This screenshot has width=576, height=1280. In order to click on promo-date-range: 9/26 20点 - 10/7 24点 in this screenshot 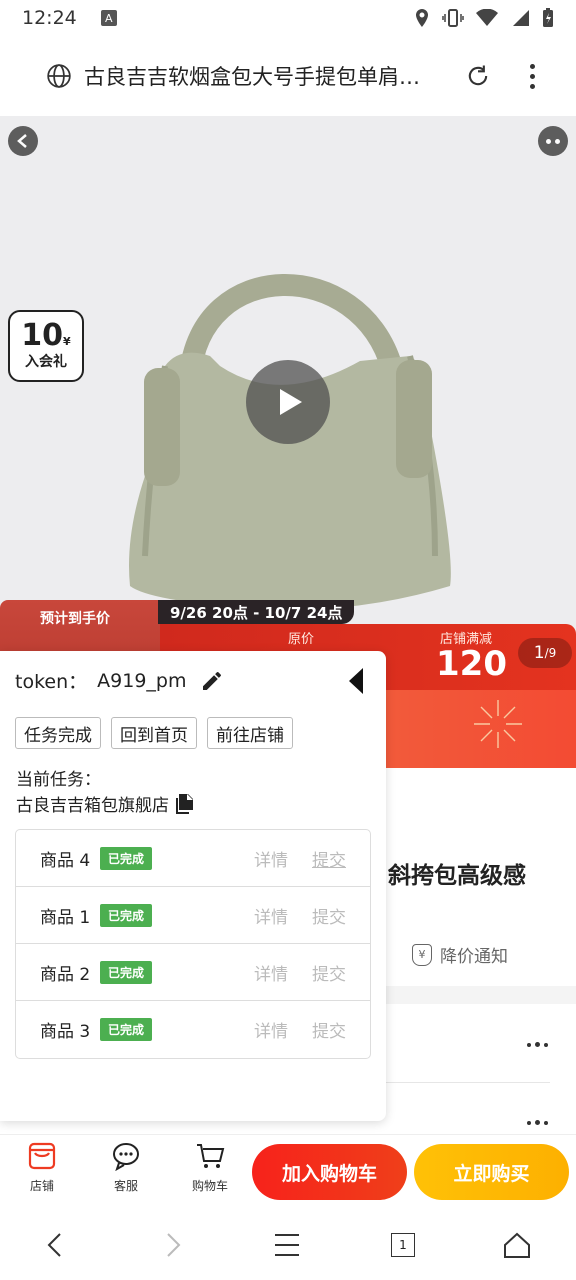, I will do `click(256, 612)`.